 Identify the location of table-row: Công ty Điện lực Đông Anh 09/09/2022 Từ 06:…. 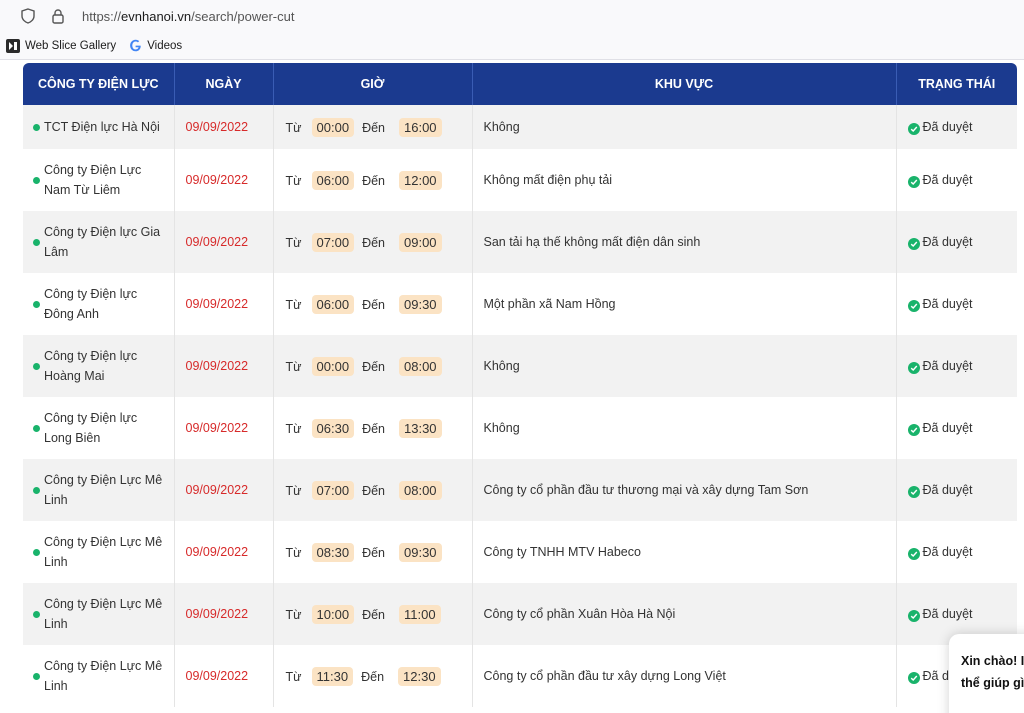
(520, 304).